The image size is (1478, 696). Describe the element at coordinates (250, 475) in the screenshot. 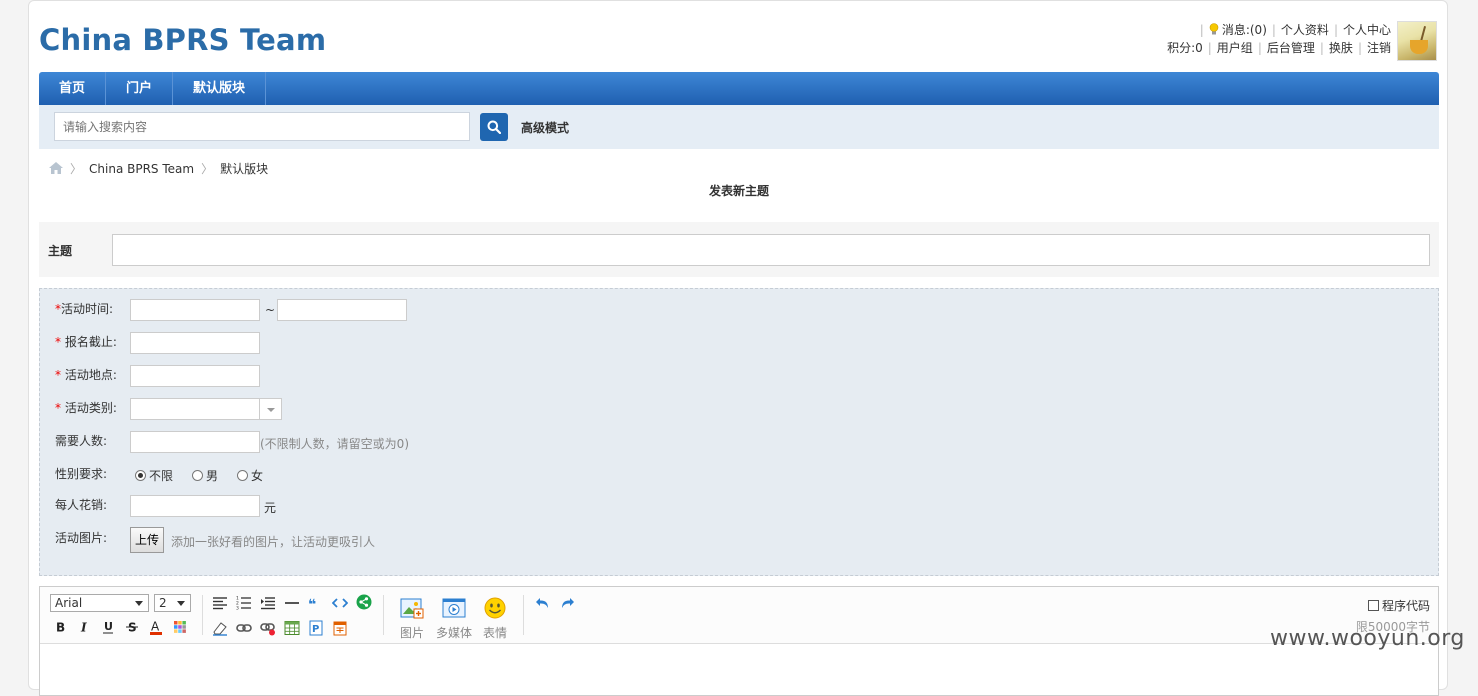

I see `gender-radio-female: 女` at that location.